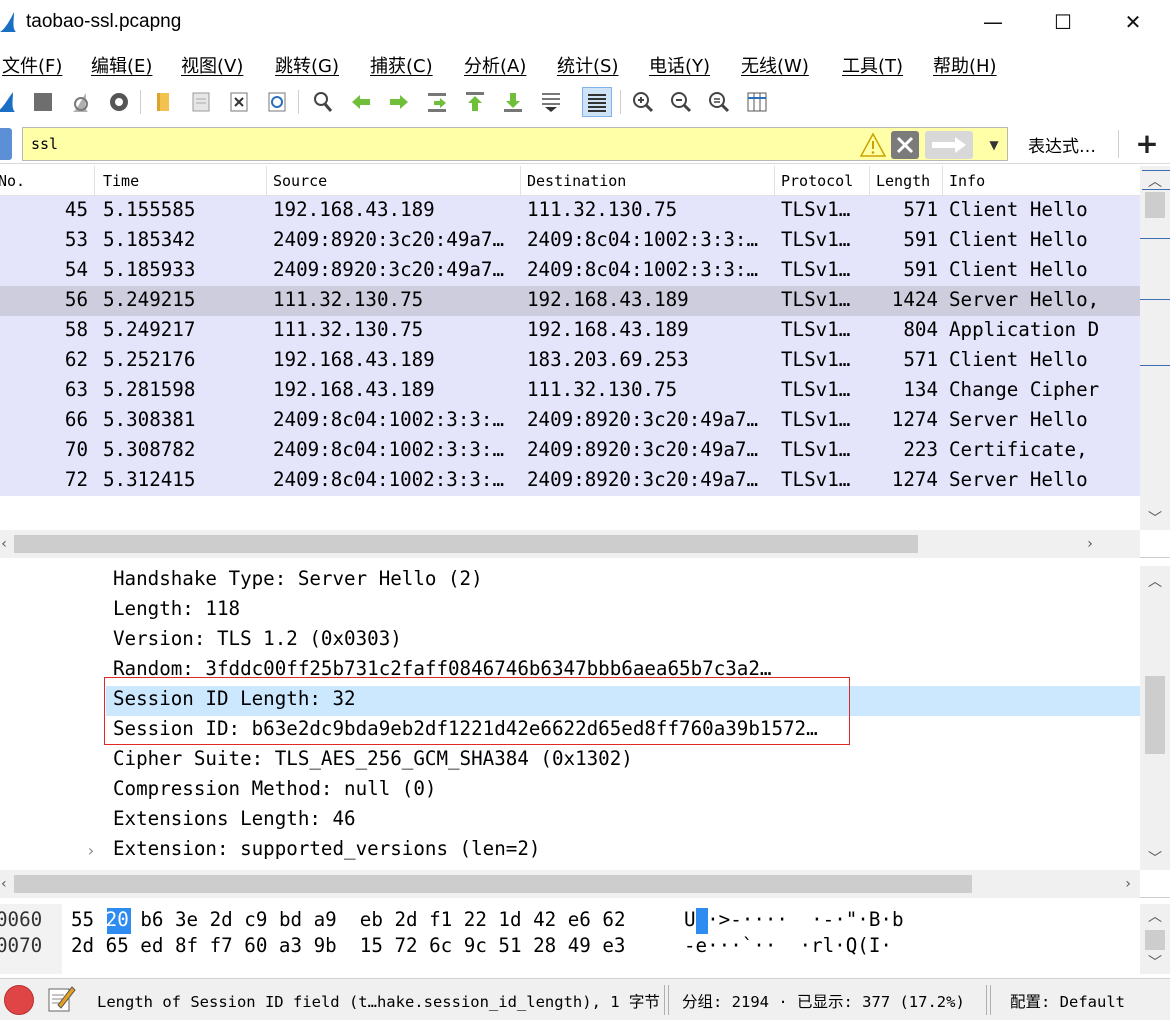 This screenshot has width=1170, height=1020. What do you see at coordinates (1018, 269) in the screenshot?
I see `row-info: Client Hello` at bounding box center [1018, 269].